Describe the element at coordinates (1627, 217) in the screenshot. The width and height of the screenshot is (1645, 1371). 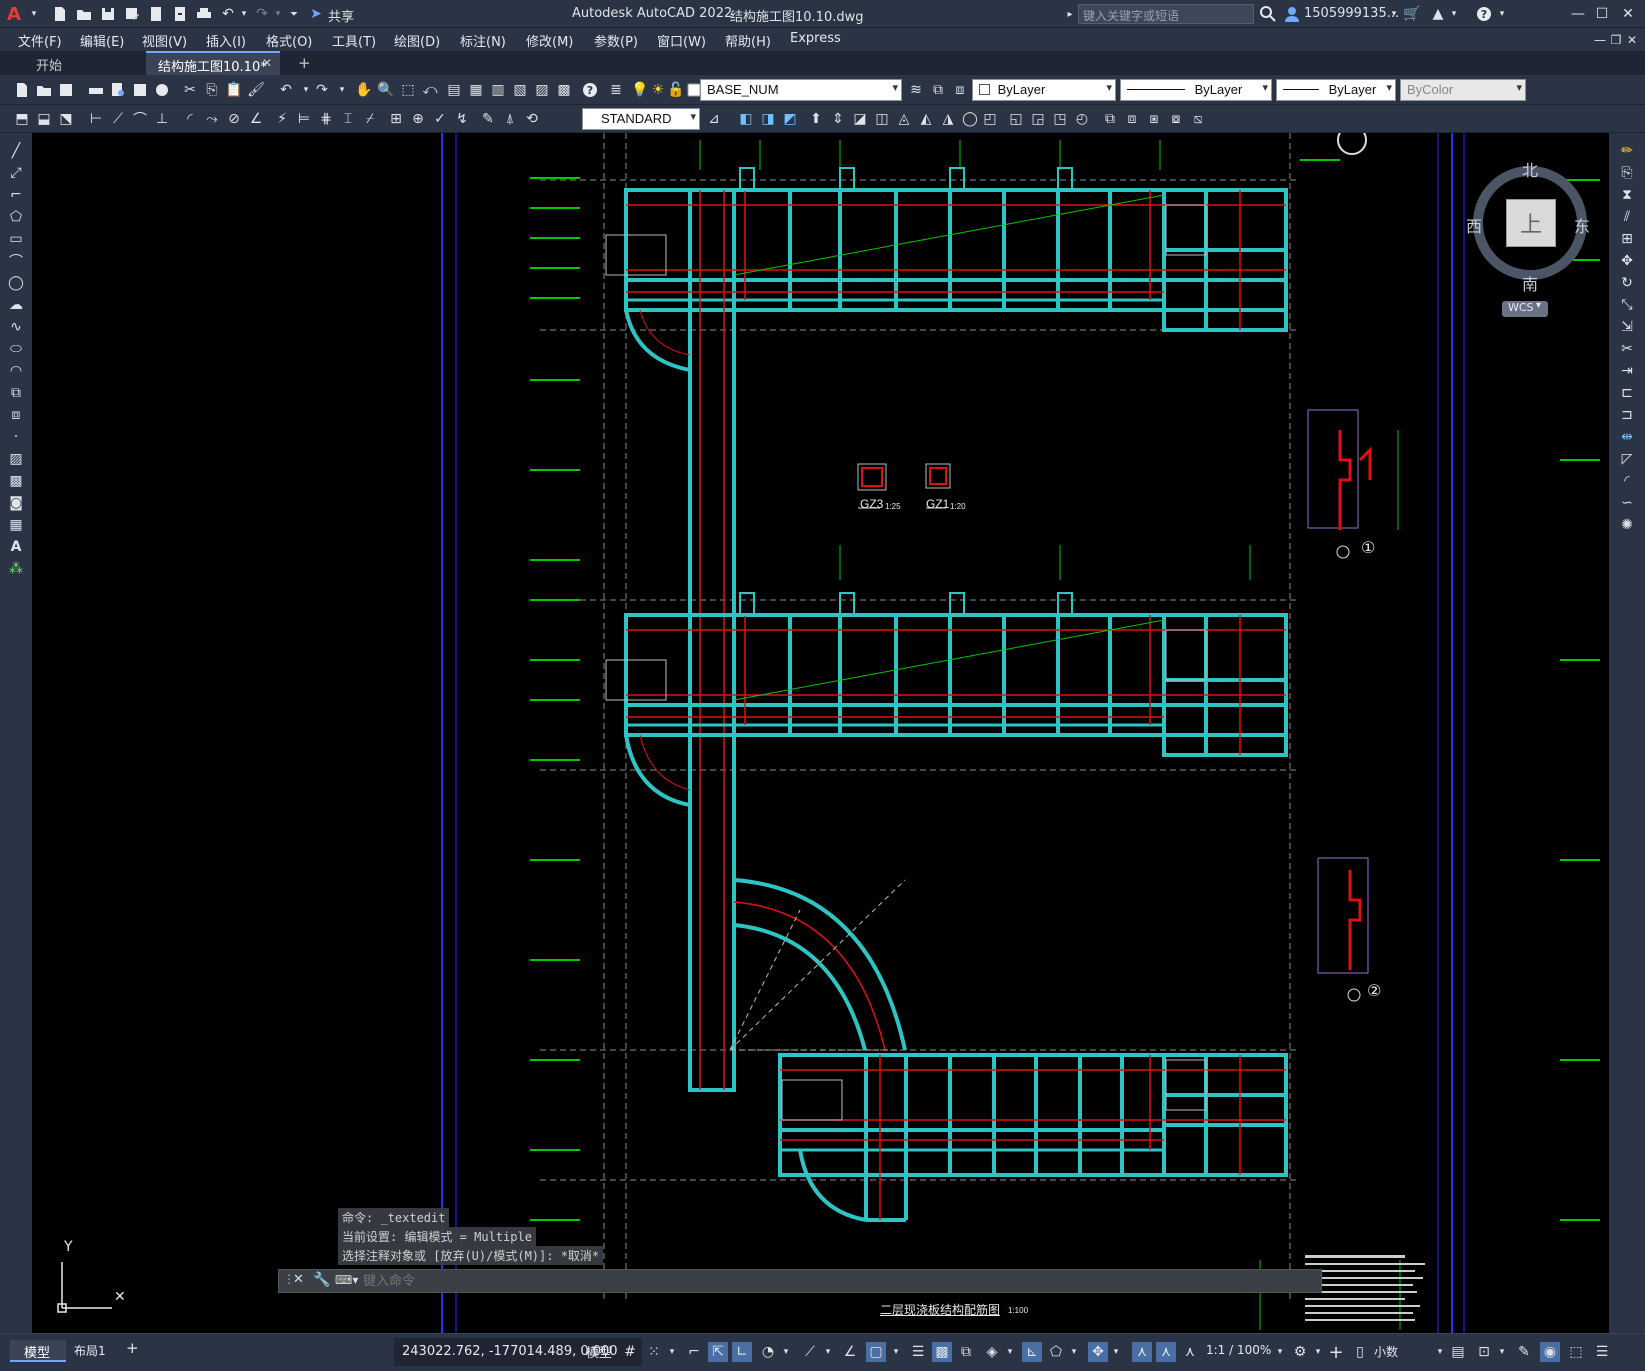
I see `offset-icon: ⫽` at that location.